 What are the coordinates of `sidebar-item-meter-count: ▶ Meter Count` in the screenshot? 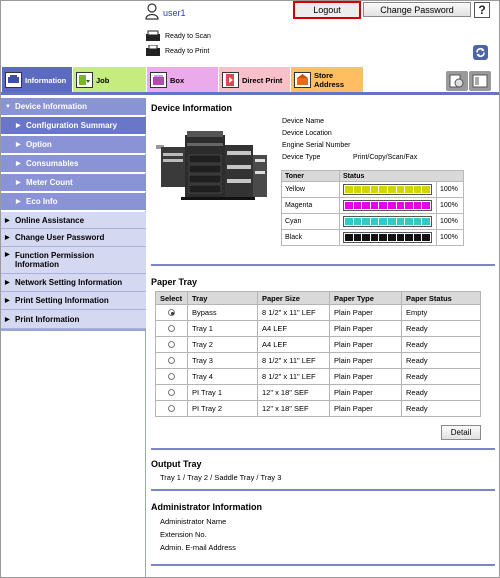 It's located at (73, 183).